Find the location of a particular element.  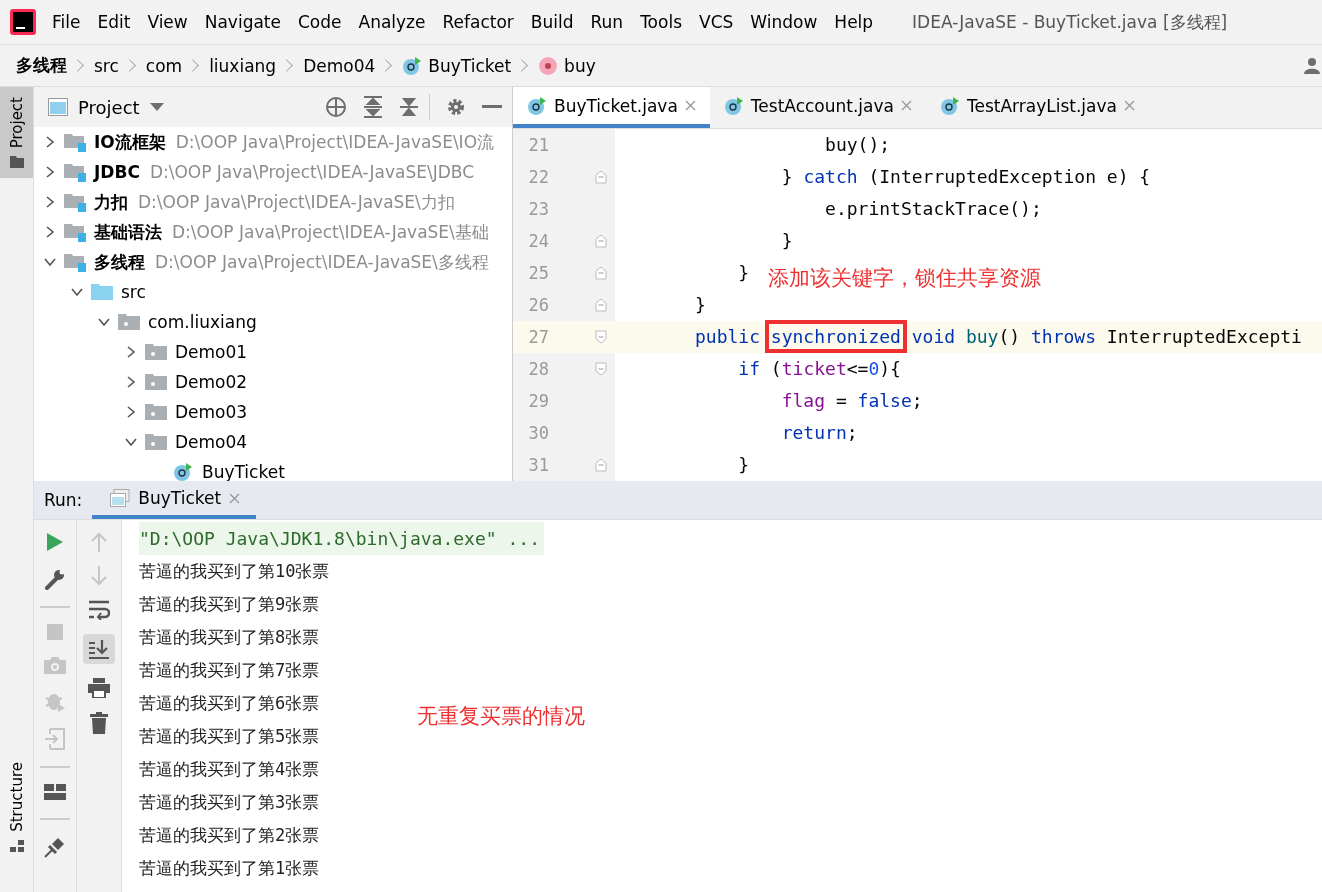

menu-item: VCS is located at coordinates (716, 22).